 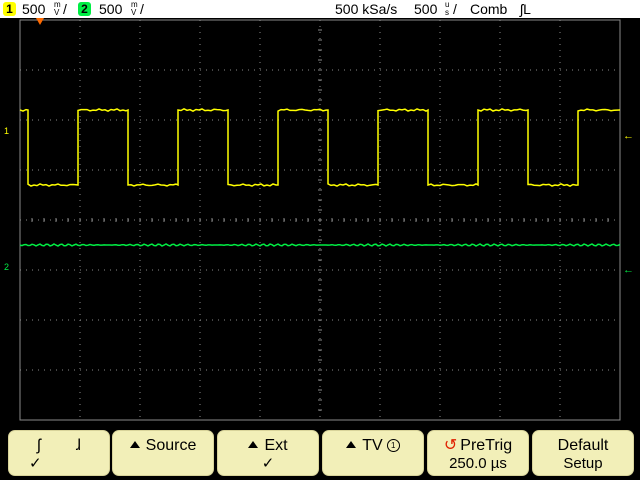 What do you see at coordinates (486, 445) in the screenshot?
I see `pretrig-label: PreTrig` at bounding box center [486, 445].